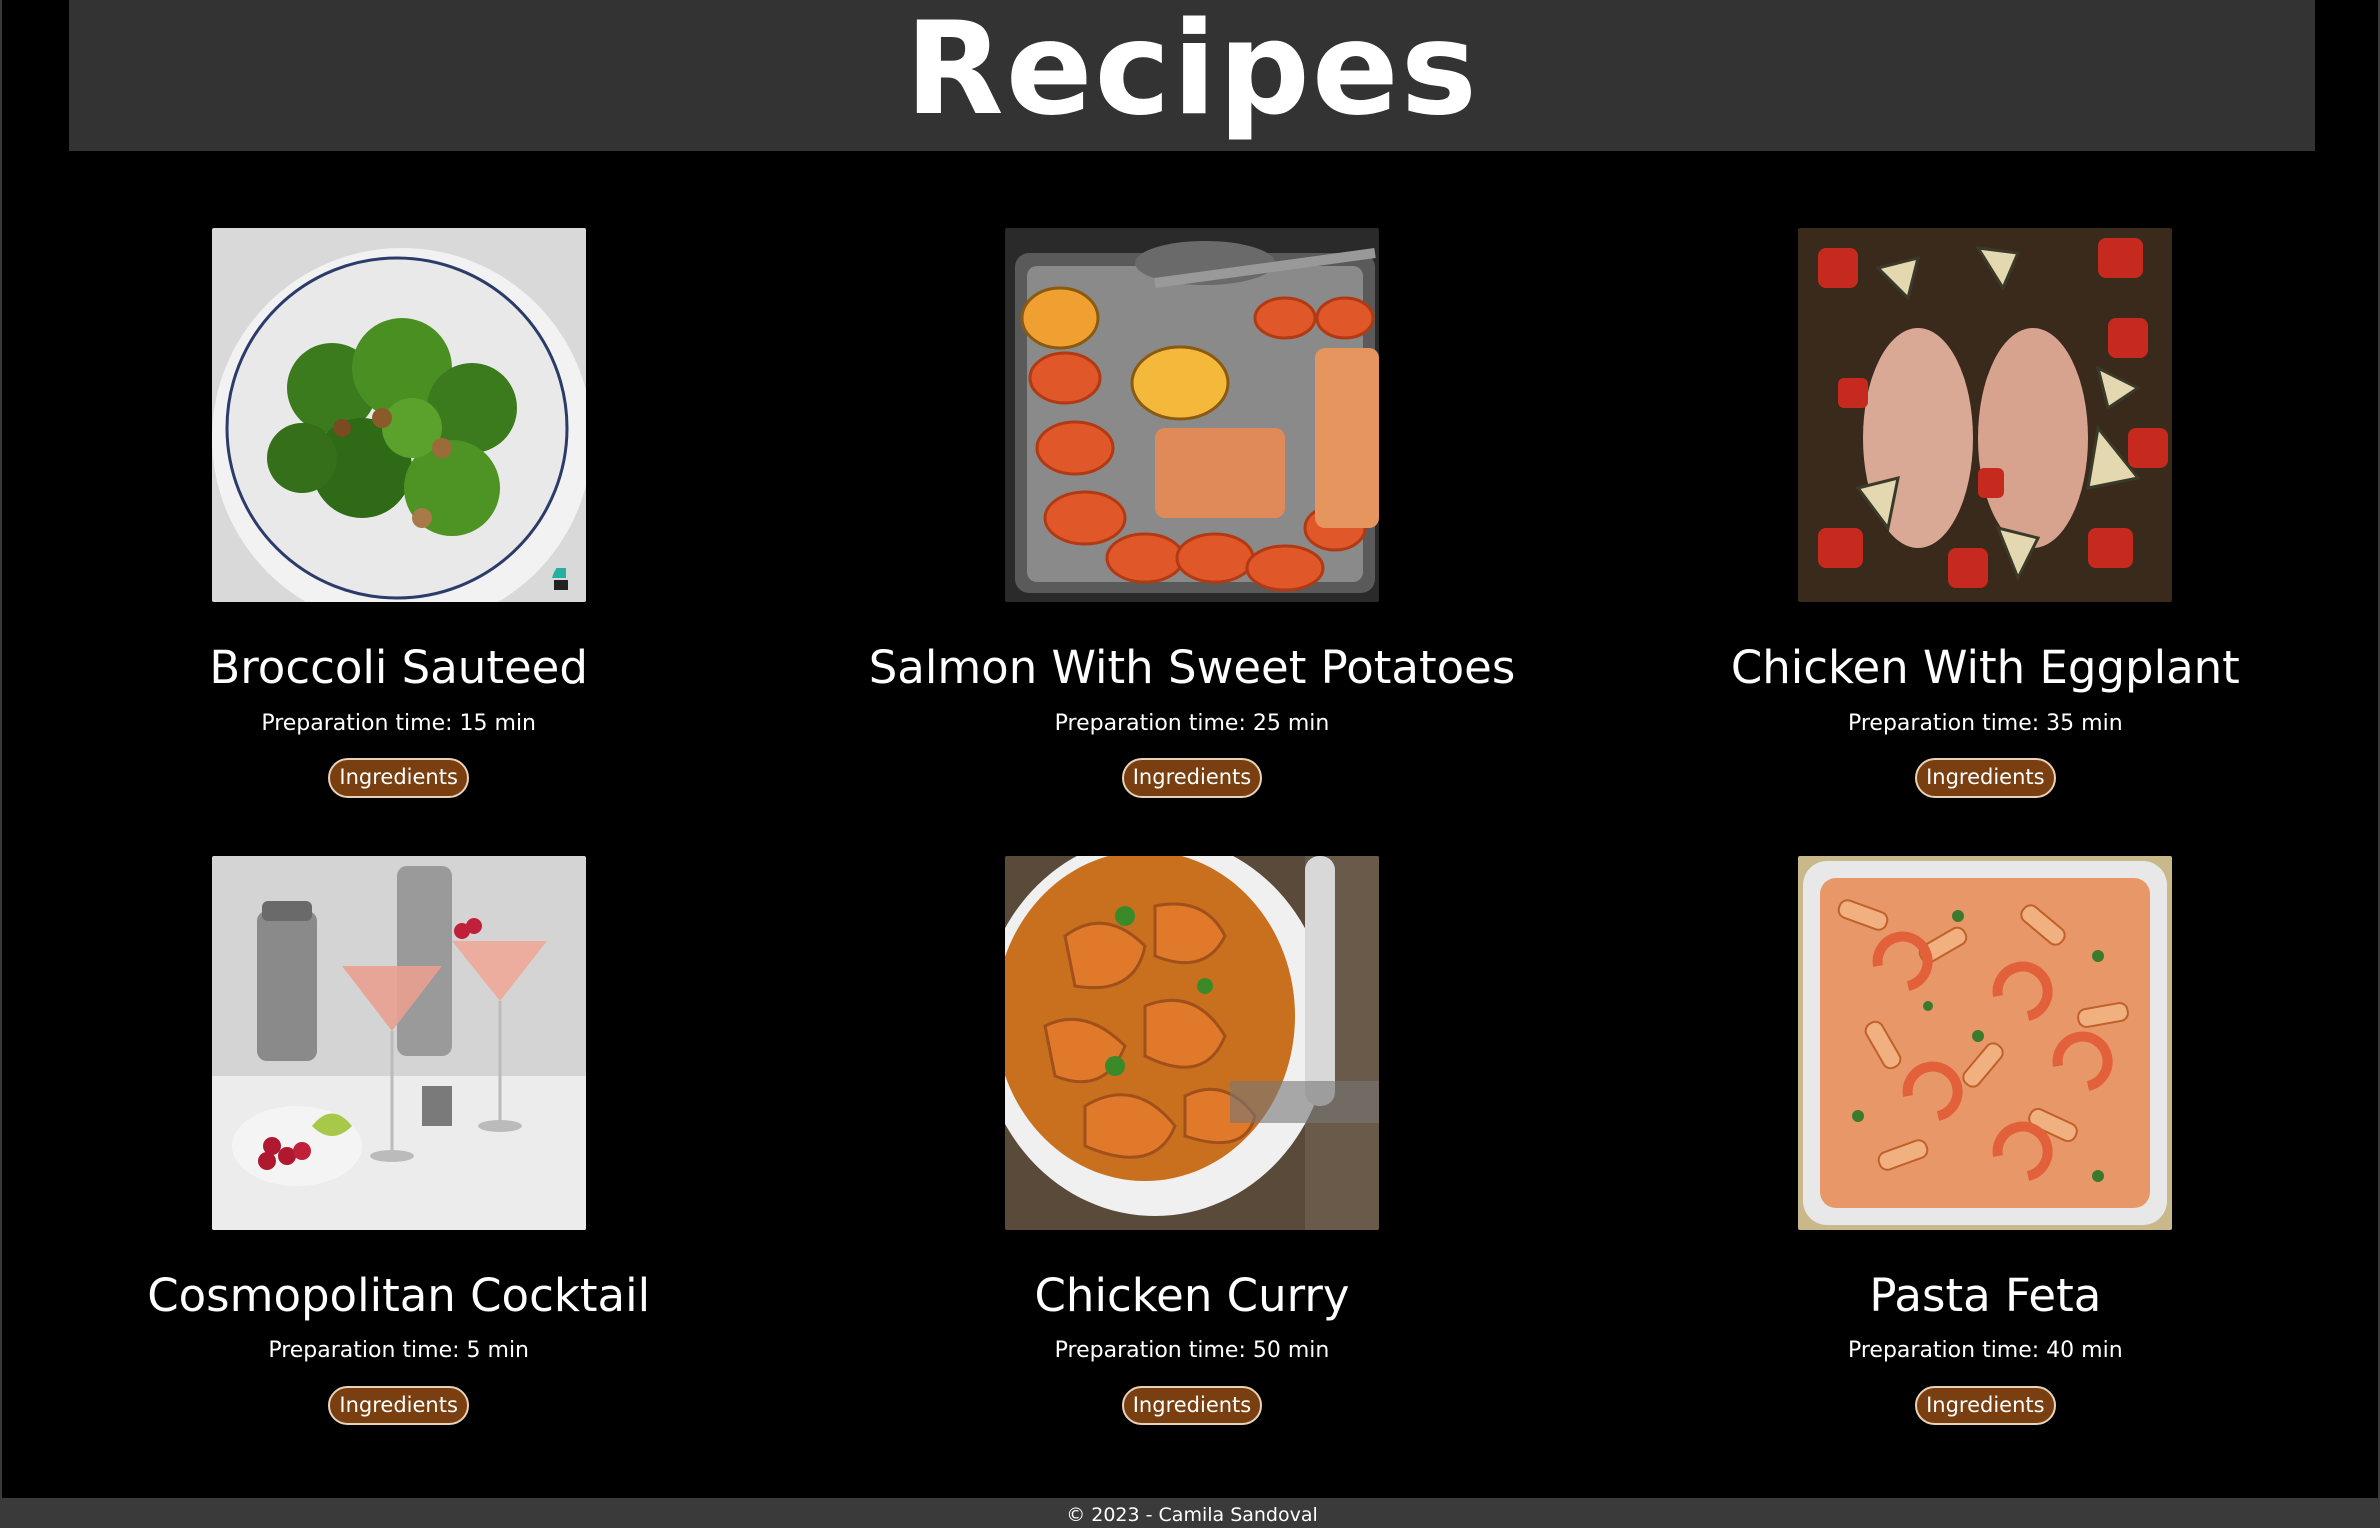  I want to click on recipe-image-curry, so click(1191, 1042).